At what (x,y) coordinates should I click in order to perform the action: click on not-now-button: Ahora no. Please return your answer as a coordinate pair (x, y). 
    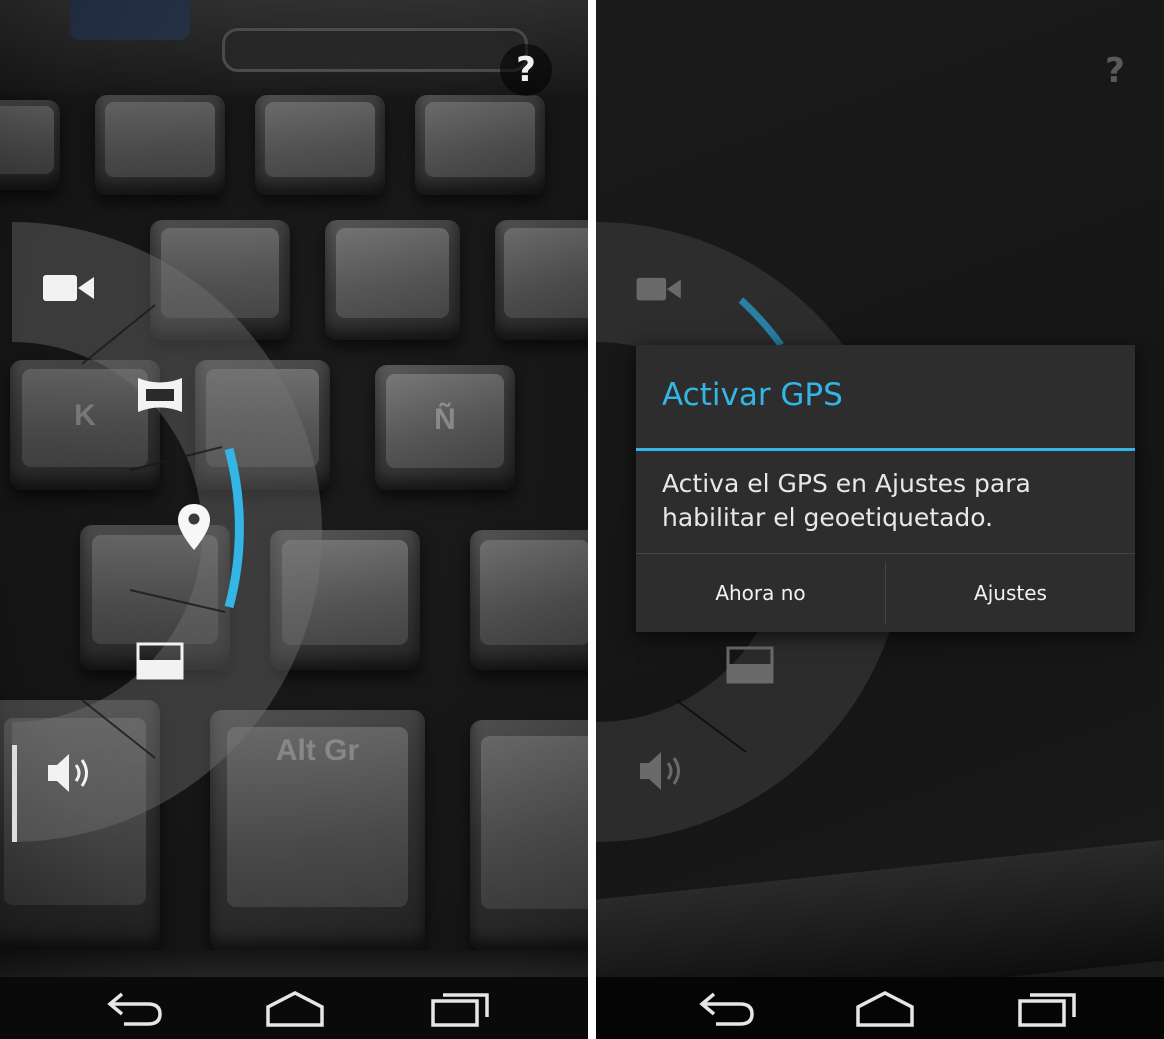
    Looking at the image, I should click on (760, 593).